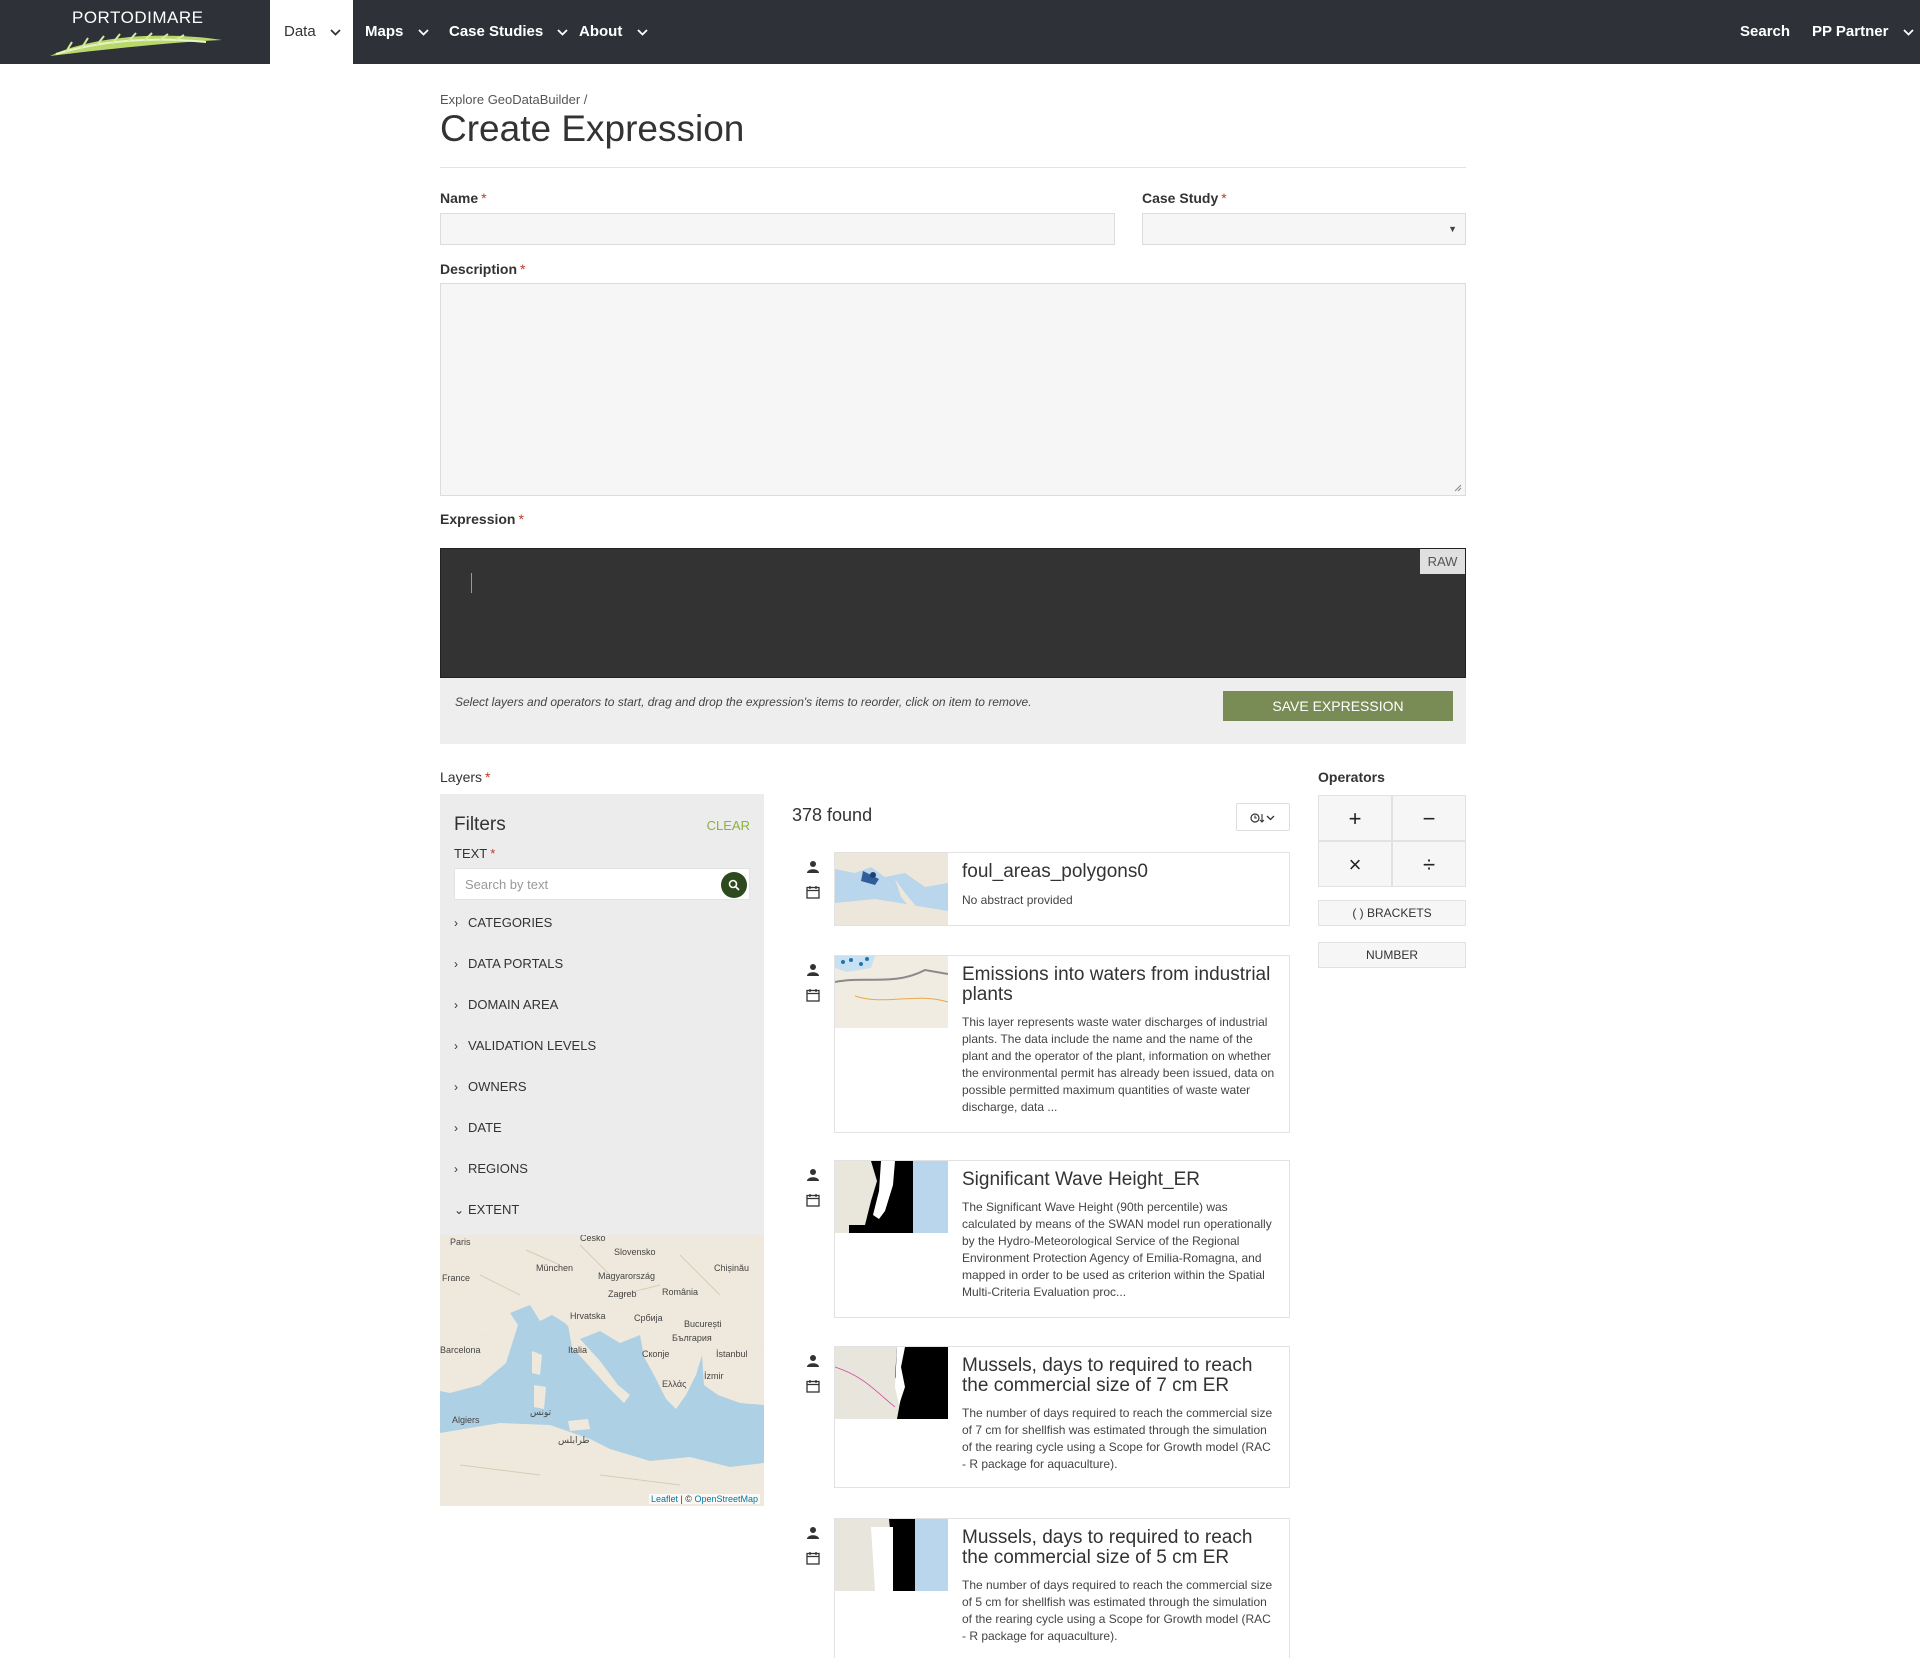 Image resolution: width=1920 pixels, height=1658 pixels. I want to click on search-icon, so click(734, 885).